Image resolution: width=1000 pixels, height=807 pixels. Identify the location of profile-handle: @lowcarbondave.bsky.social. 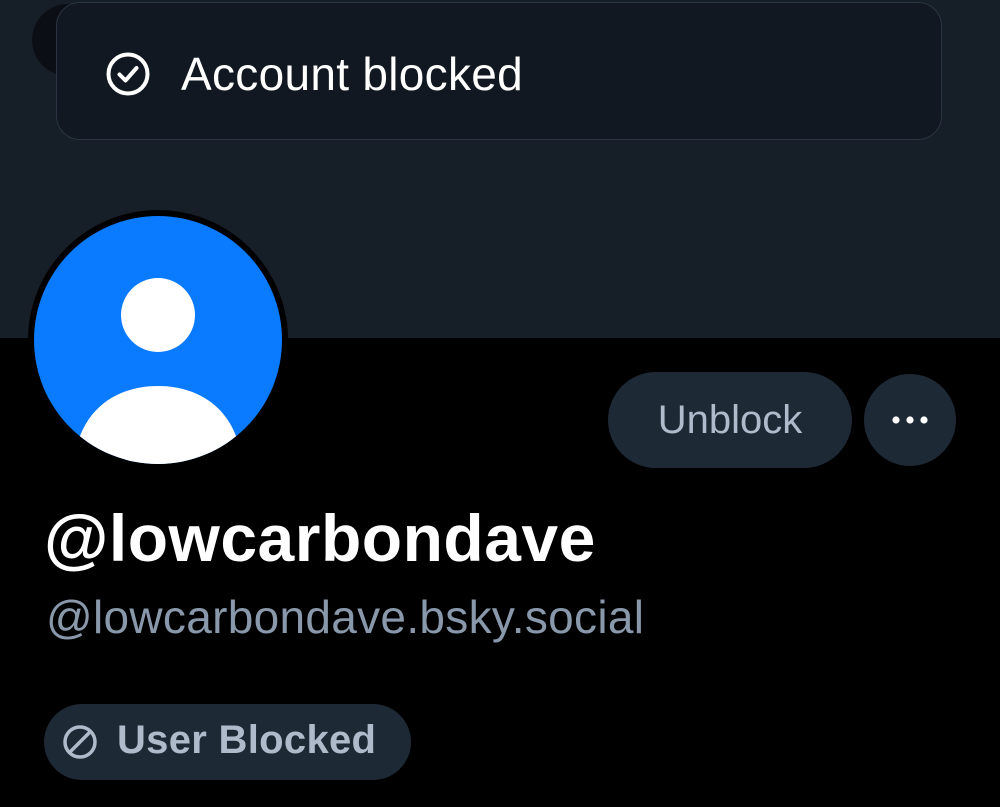
(345, 617).